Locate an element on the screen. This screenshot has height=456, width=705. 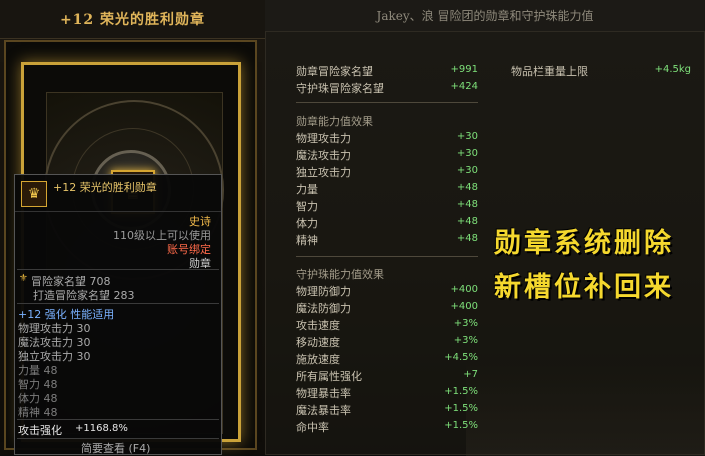
inventory-weight-label: 物品栏重量上限 is located at coordinates (549, 71).